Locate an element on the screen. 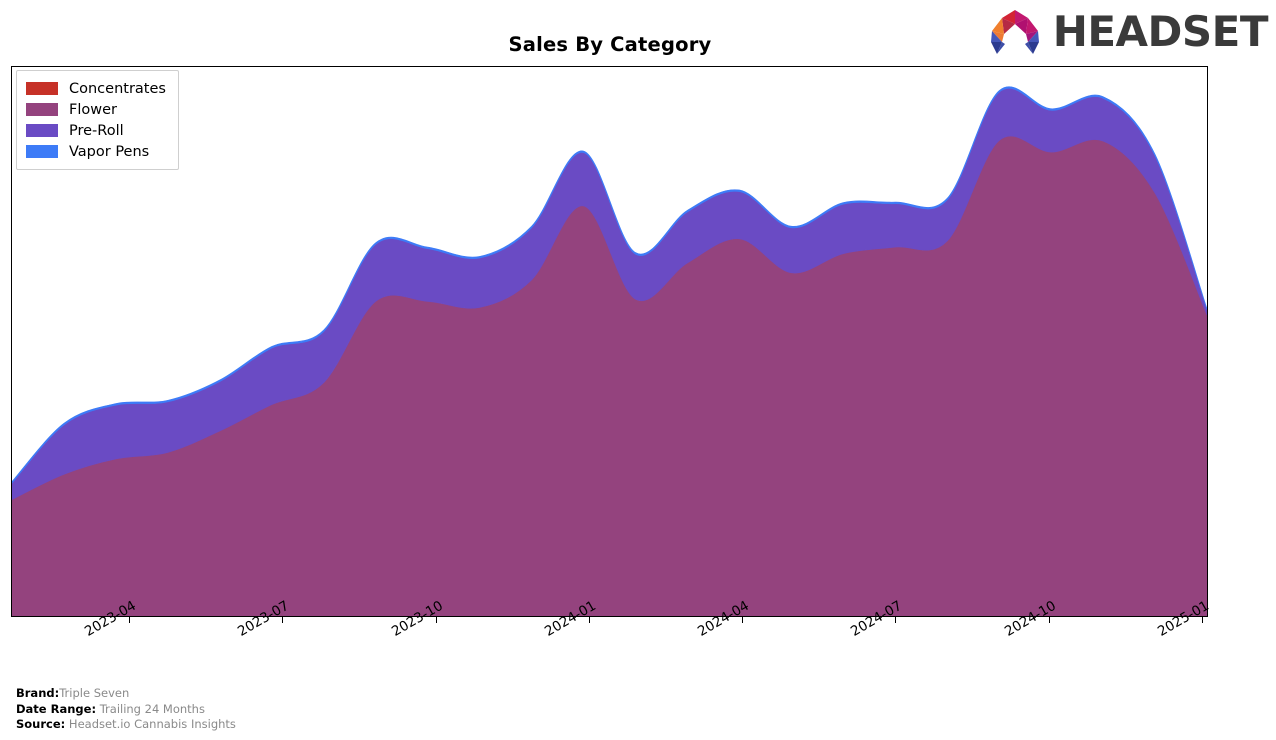  legend-swatch-concentrates is located at coordinates (42, 88).